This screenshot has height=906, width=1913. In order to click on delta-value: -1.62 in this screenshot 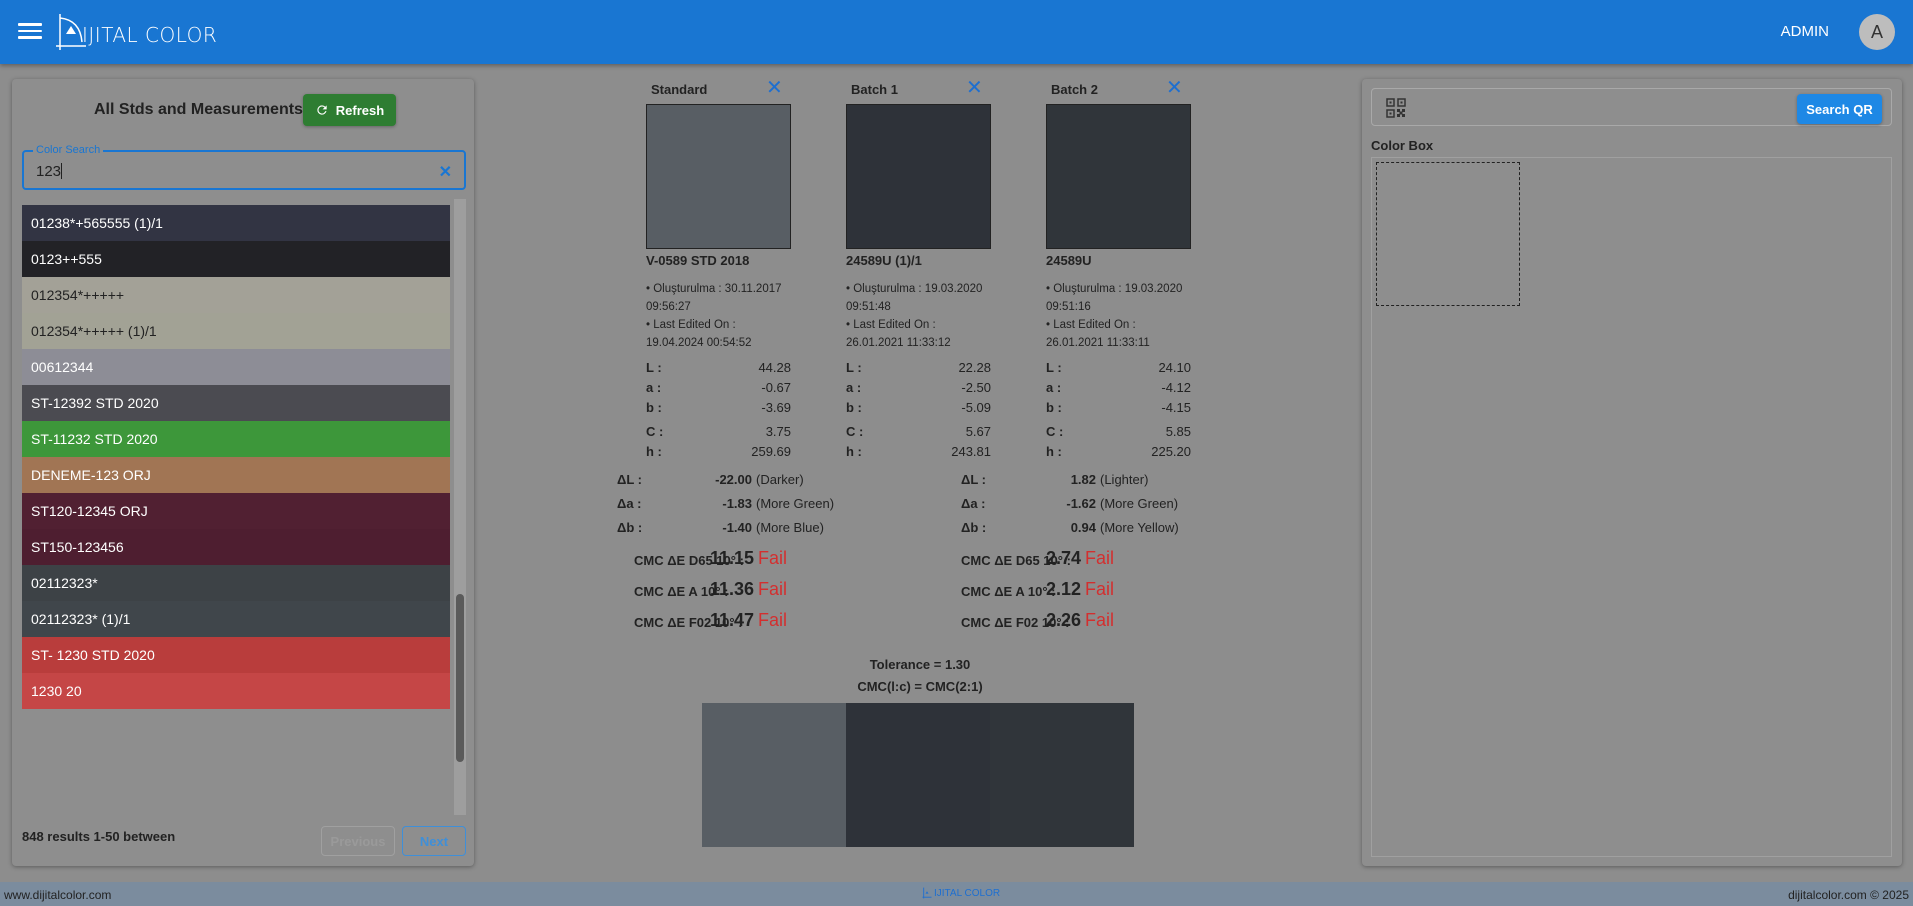, I will do `click(1081, 503)`.